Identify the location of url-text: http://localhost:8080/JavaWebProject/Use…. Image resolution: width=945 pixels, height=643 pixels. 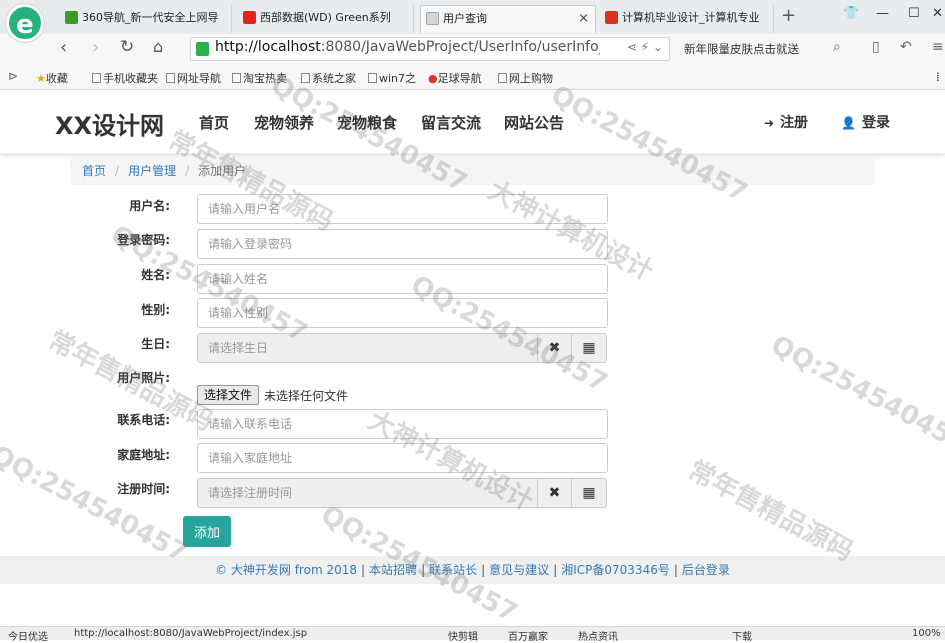
(407, 47).